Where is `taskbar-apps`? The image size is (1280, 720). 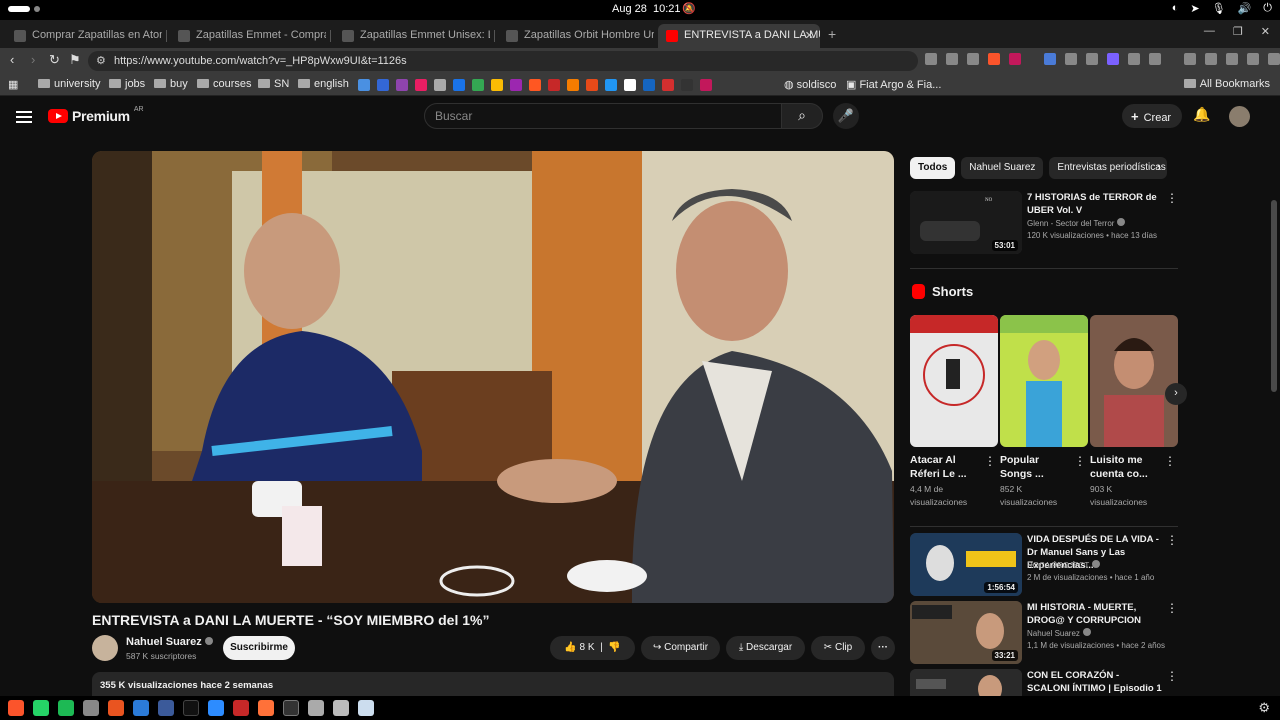 taskbar-apps is located at coordinates (191, 708).